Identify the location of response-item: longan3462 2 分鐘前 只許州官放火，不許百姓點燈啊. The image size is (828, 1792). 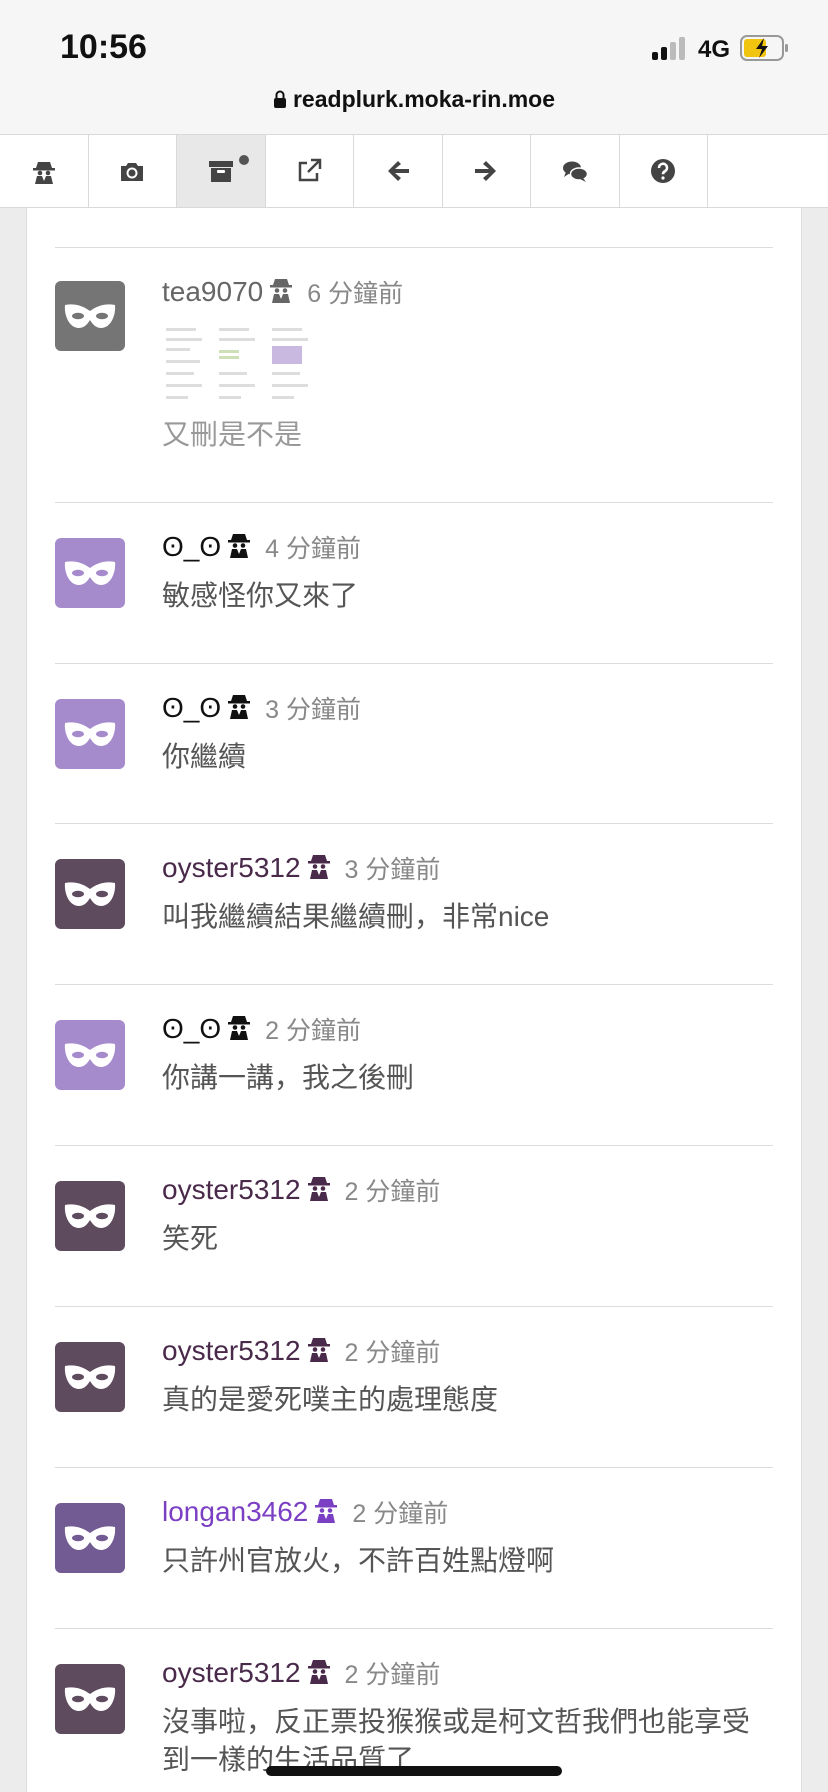
(414, 1548).